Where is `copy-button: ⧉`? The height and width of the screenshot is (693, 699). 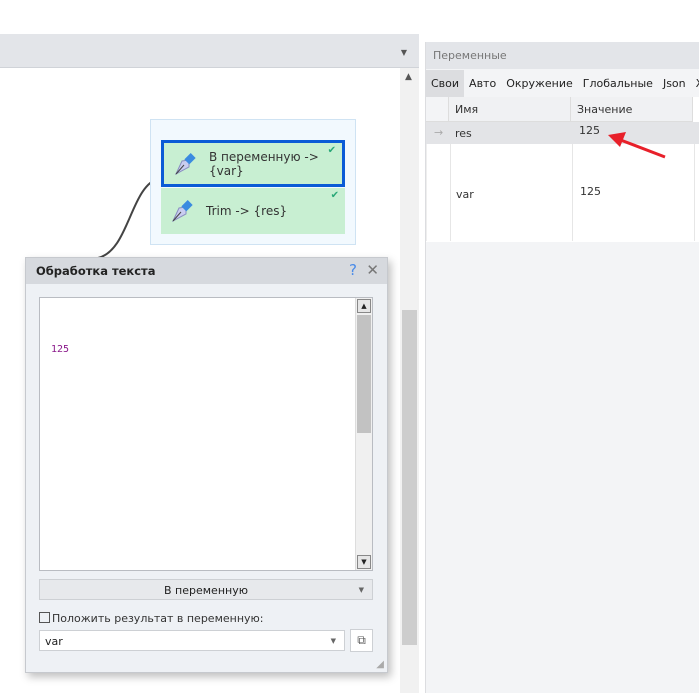
copy-button: ⧉ is located at coordinates (361, 640).